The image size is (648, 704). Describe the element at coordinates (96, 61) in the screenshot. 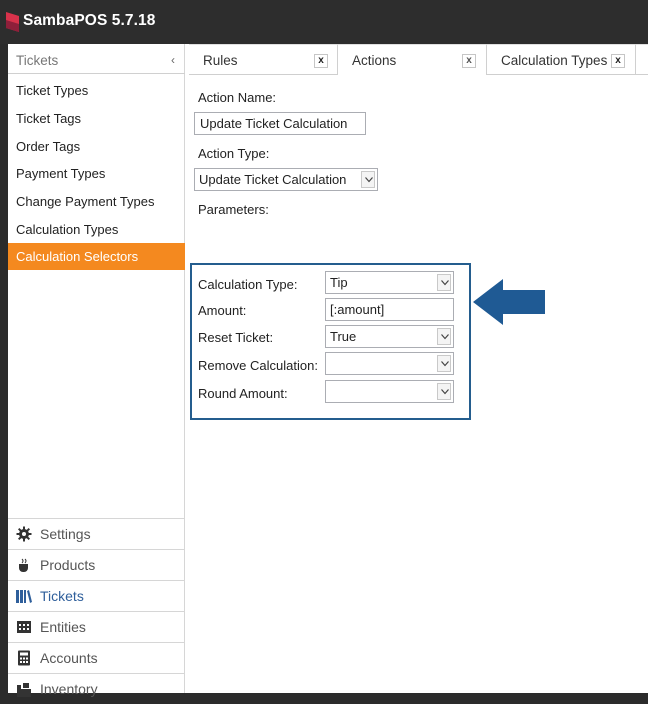

I see `sidebar-header: Tickets ‹` at that location.